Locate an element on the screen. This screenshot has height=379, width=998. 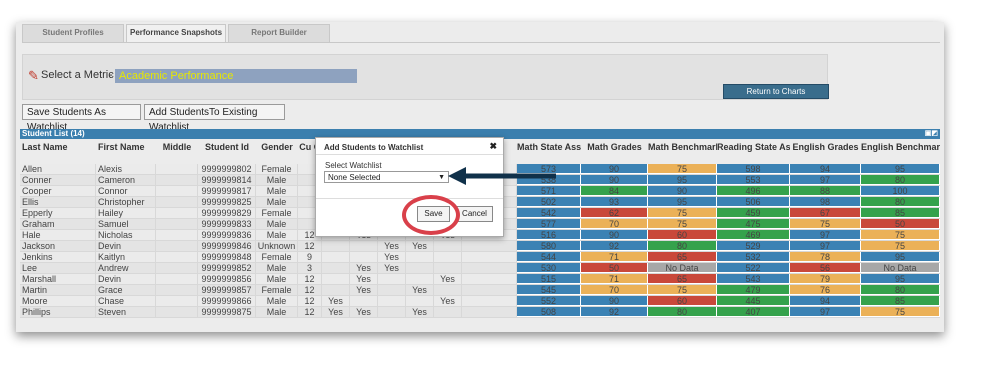
score-cell: 529 is located at coordinates (753, 246).